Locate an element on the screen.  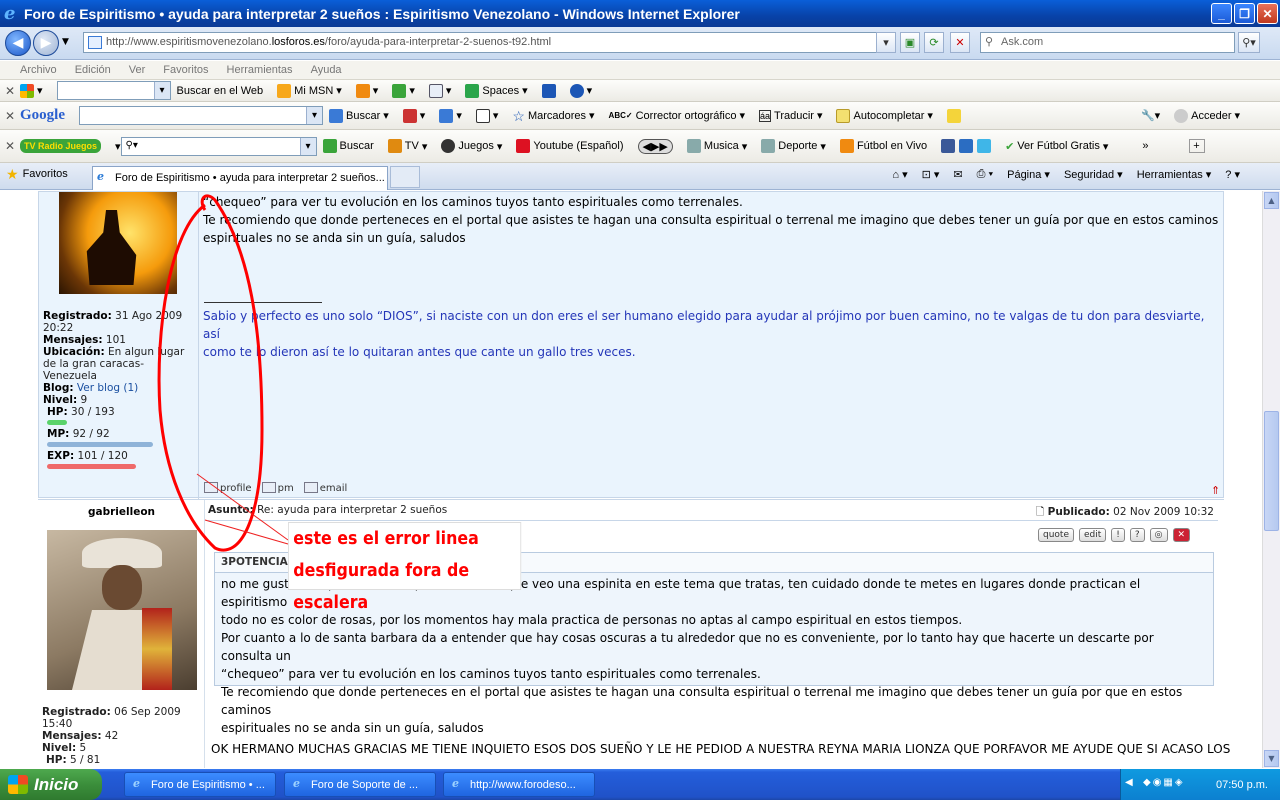
info-button: ? is located at coordinates (1137, 535).